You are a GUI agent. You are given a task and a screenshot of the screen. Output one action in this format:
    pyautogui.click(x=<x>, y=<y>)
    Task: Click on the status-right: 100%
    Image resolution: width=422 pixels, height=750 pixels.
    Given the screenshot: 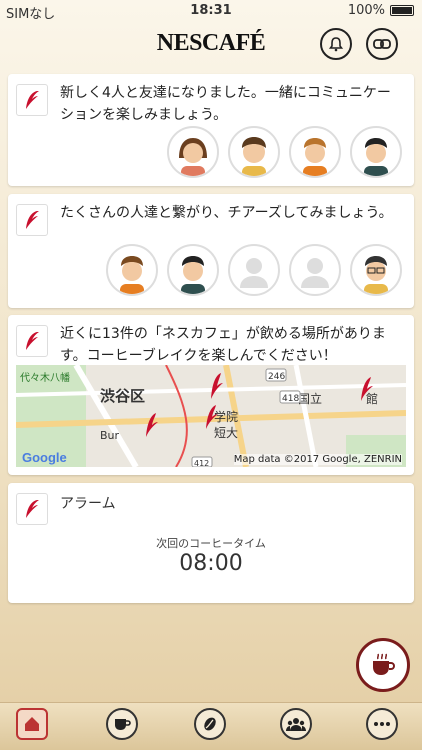 What is the action you would take?
    pyautogui.click(x=381, y=10)
    